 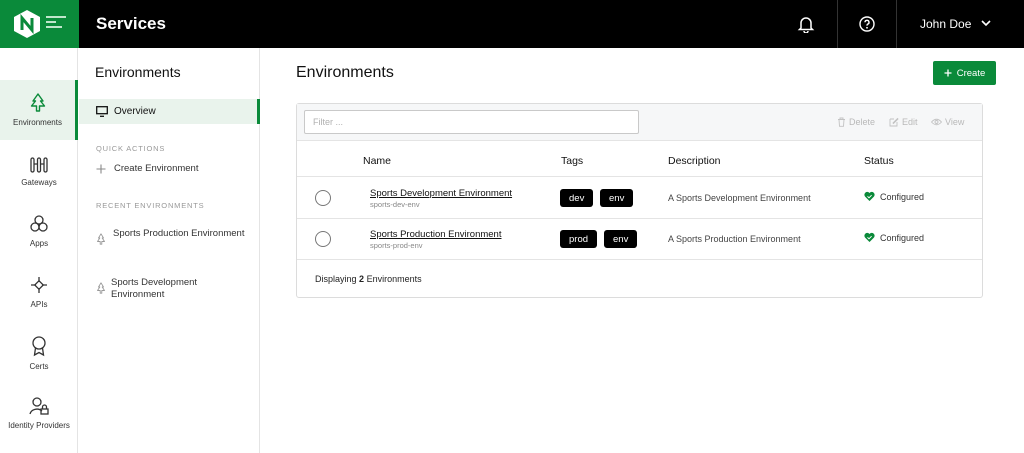 What do you see at coordinates (138, 72) in the screenshot?
I see `subnav-title: Environments` at bounding box center [138, 72].